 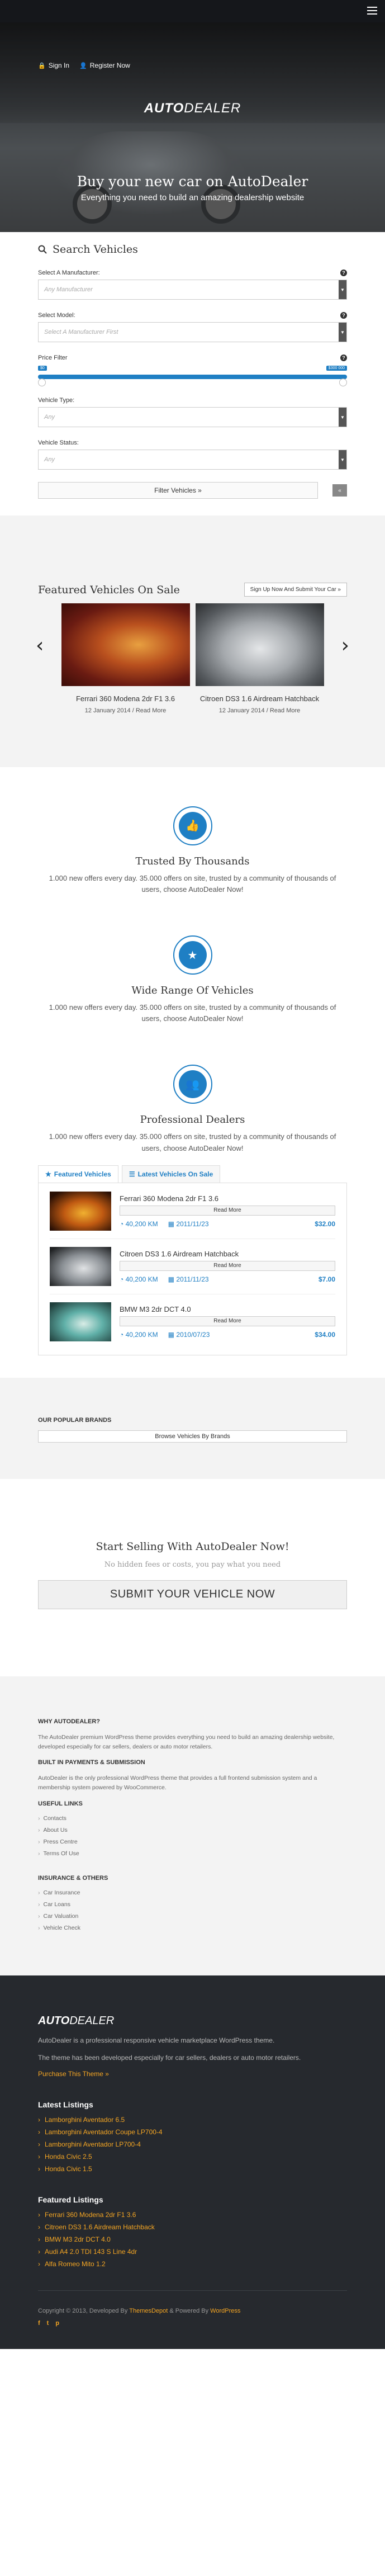 What do you see at coordinates (193, 1436) in the screenshot?
I see `browse-brands-button: Browse Vehicles By Brands` at bounding box center [193, 1436].